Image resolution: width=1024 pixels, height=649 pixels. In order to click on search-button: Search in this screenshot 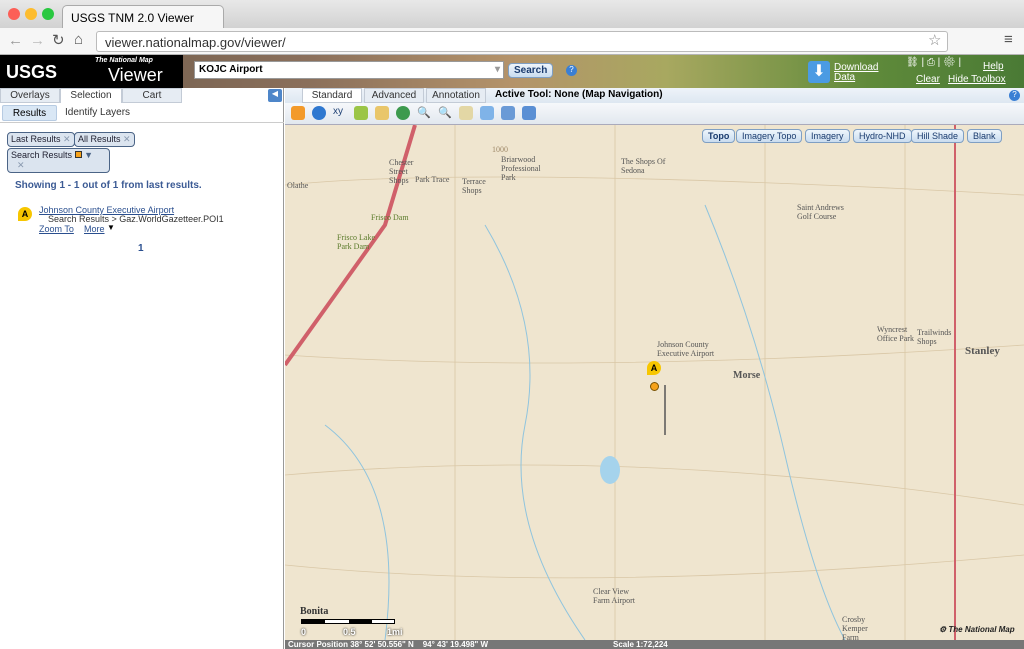, I will do `click(531, 70)`.